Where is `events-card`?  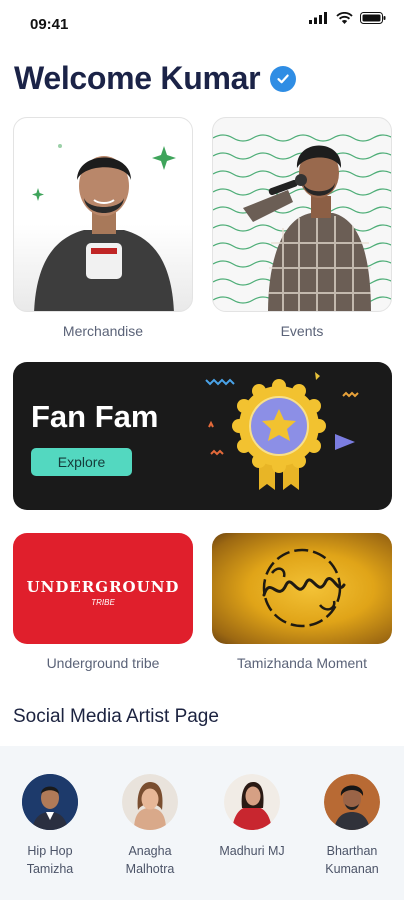 events-card is located at coordinates (302, 214).